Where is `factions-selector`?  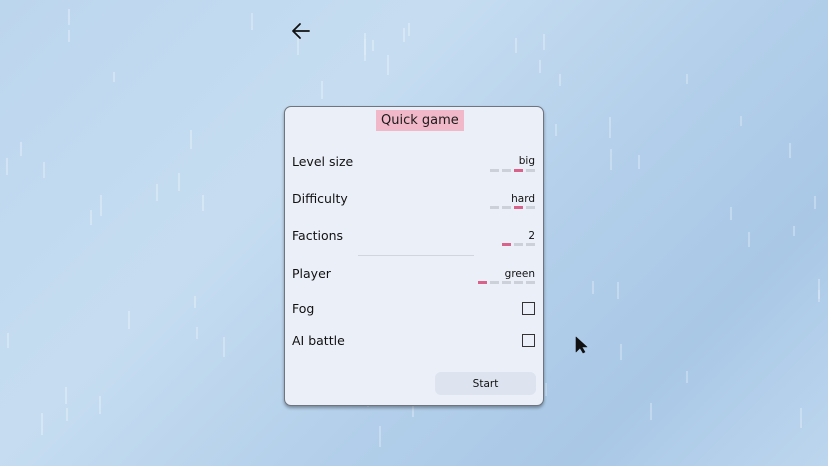
factions-selector is located at coordinates (518, 244).